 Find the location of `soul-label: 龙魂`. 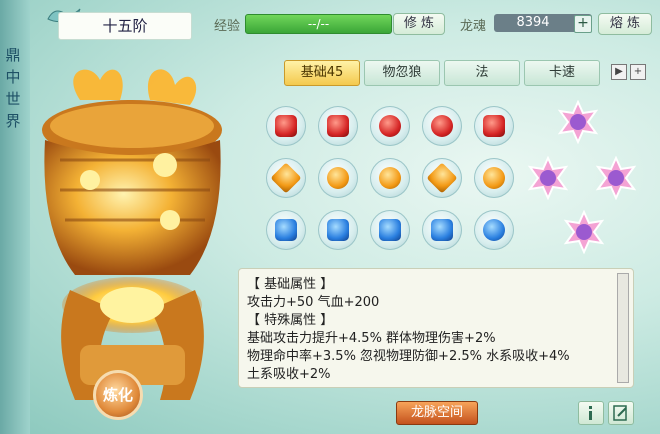

soul-label: 龙魂 is located at coordinates (473, 26).